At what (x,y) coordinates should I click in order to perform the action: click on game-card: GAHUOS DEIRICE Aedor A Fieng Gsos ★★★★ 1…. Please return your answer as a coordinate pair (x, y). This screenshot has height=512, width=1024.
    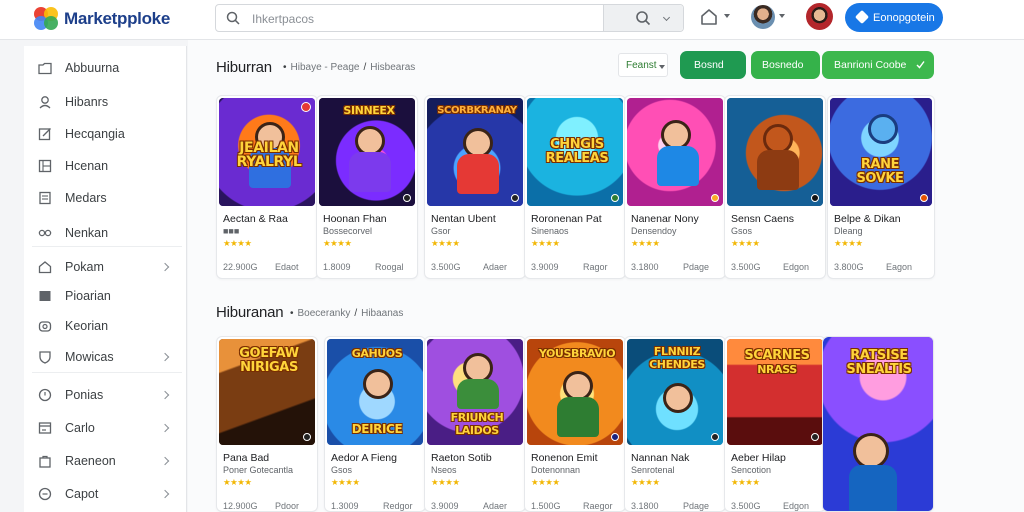
    Looking at the image, I should click on (375, 424).